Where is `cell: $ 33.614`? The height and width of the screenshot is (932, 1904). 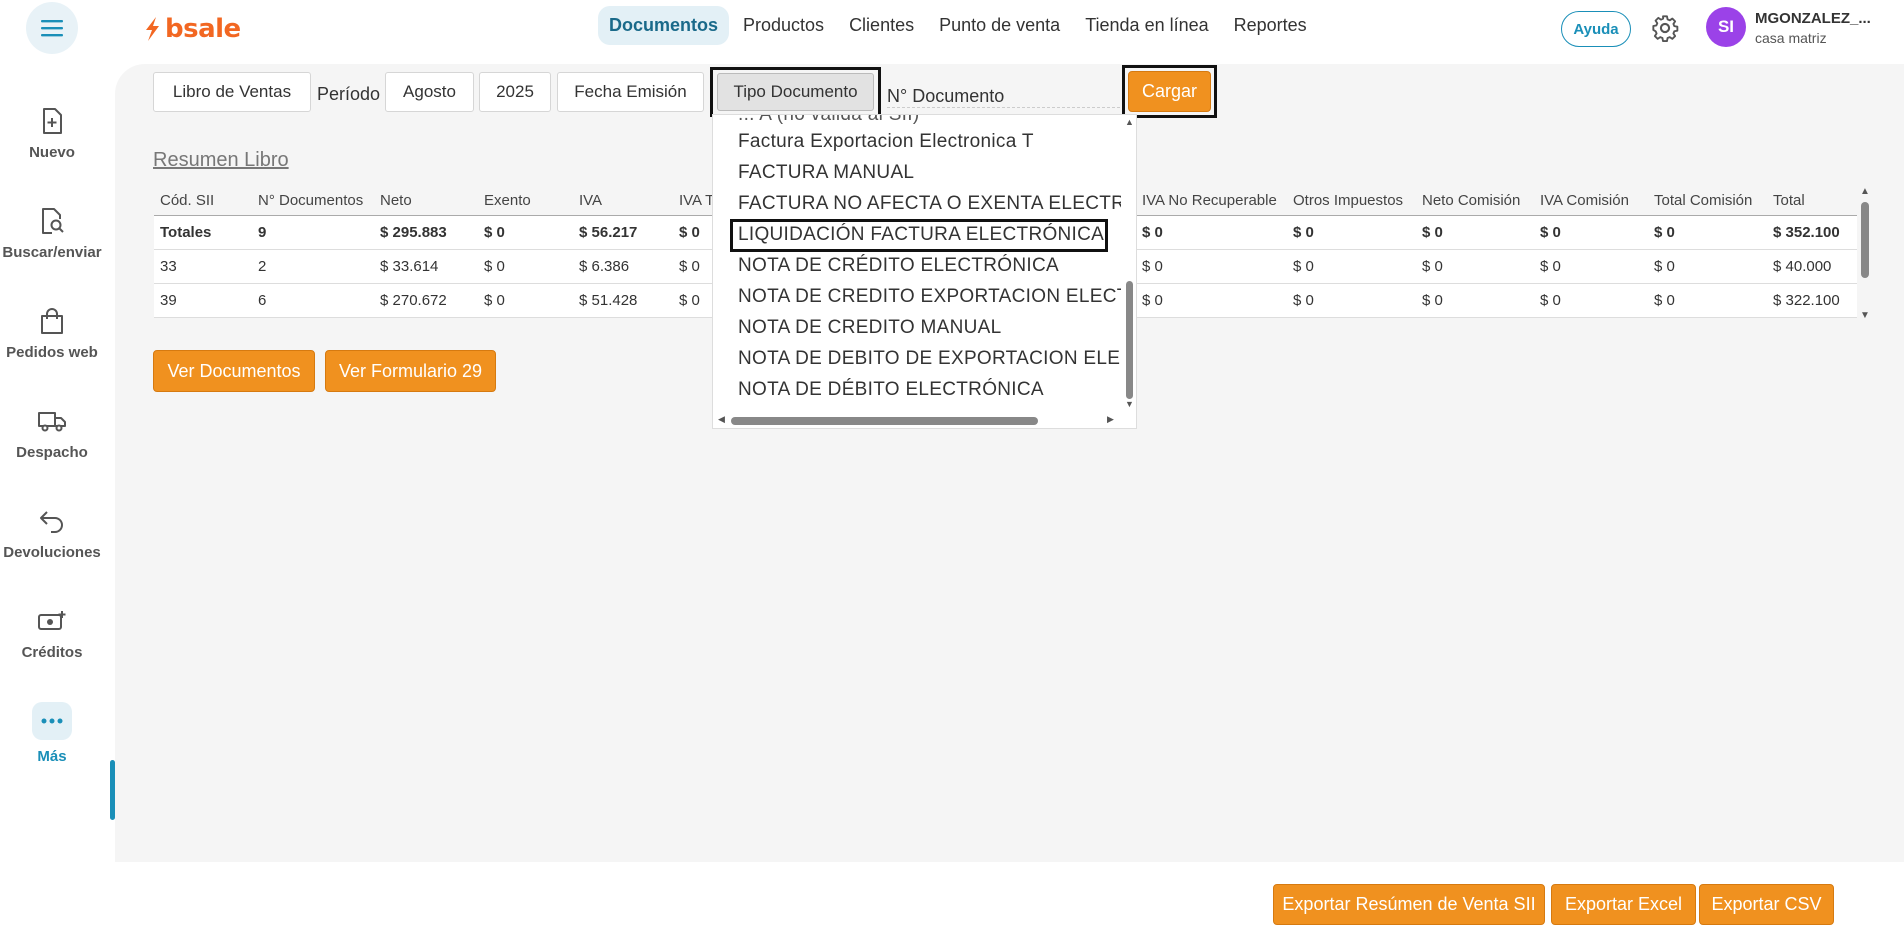
cell: $ 33.614 is located at coordinates (426, 265).